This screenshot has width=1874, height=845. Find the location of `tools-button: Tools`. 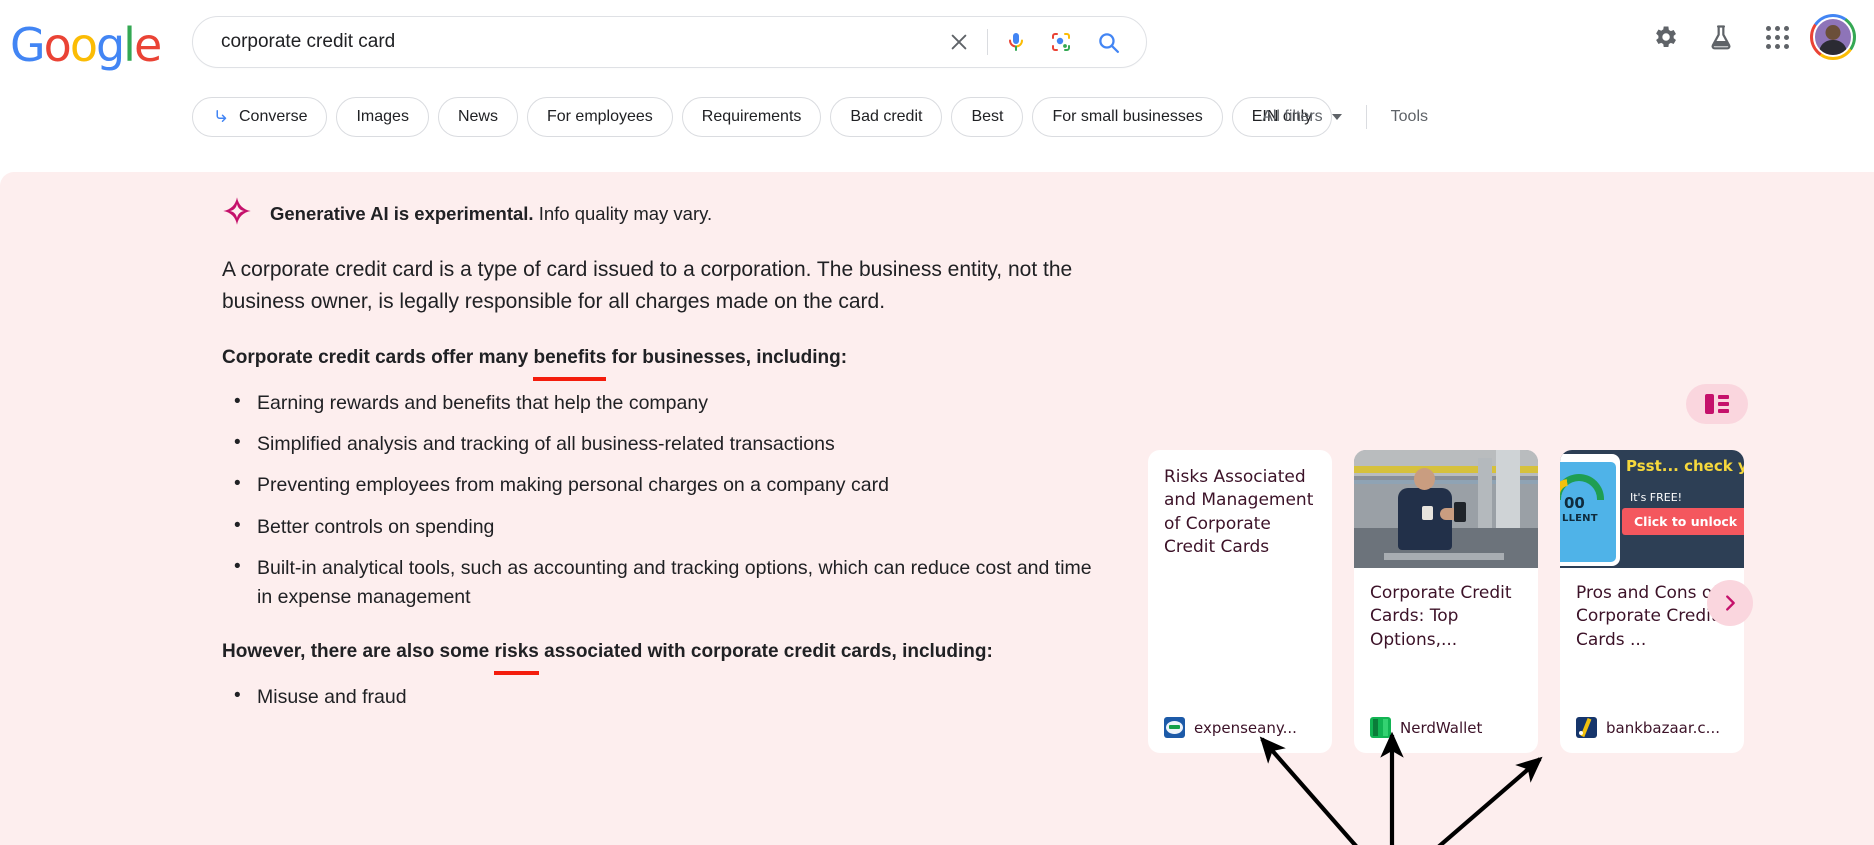

tools-button: Tools is located at coordinates (1409, 117).